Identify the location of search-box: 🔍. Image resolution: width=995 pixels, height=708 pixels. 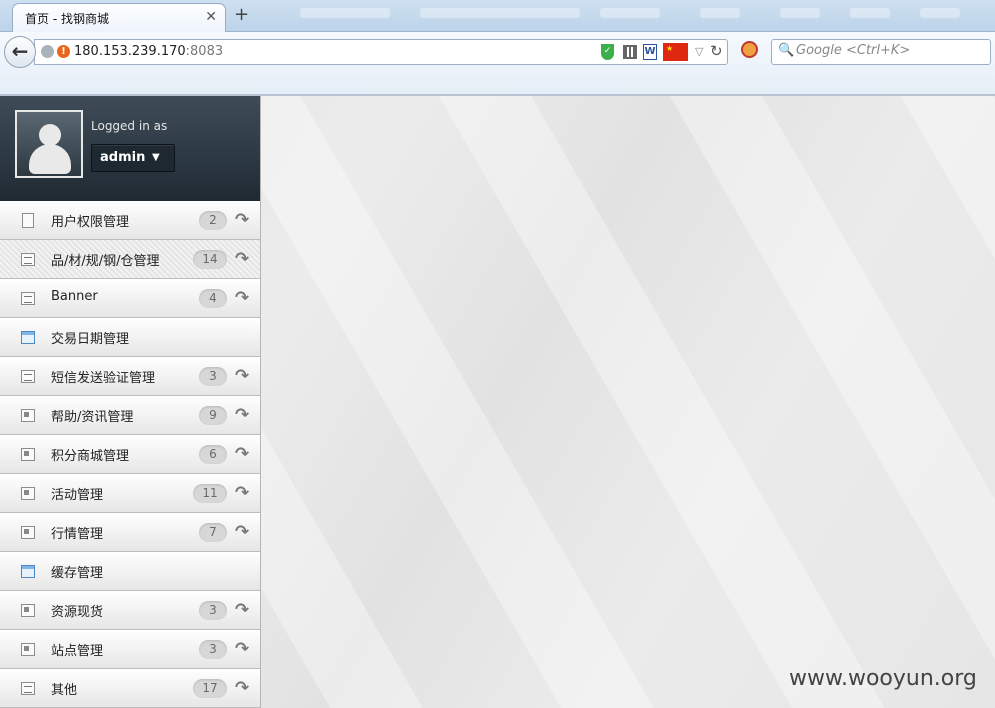
(881, 52).